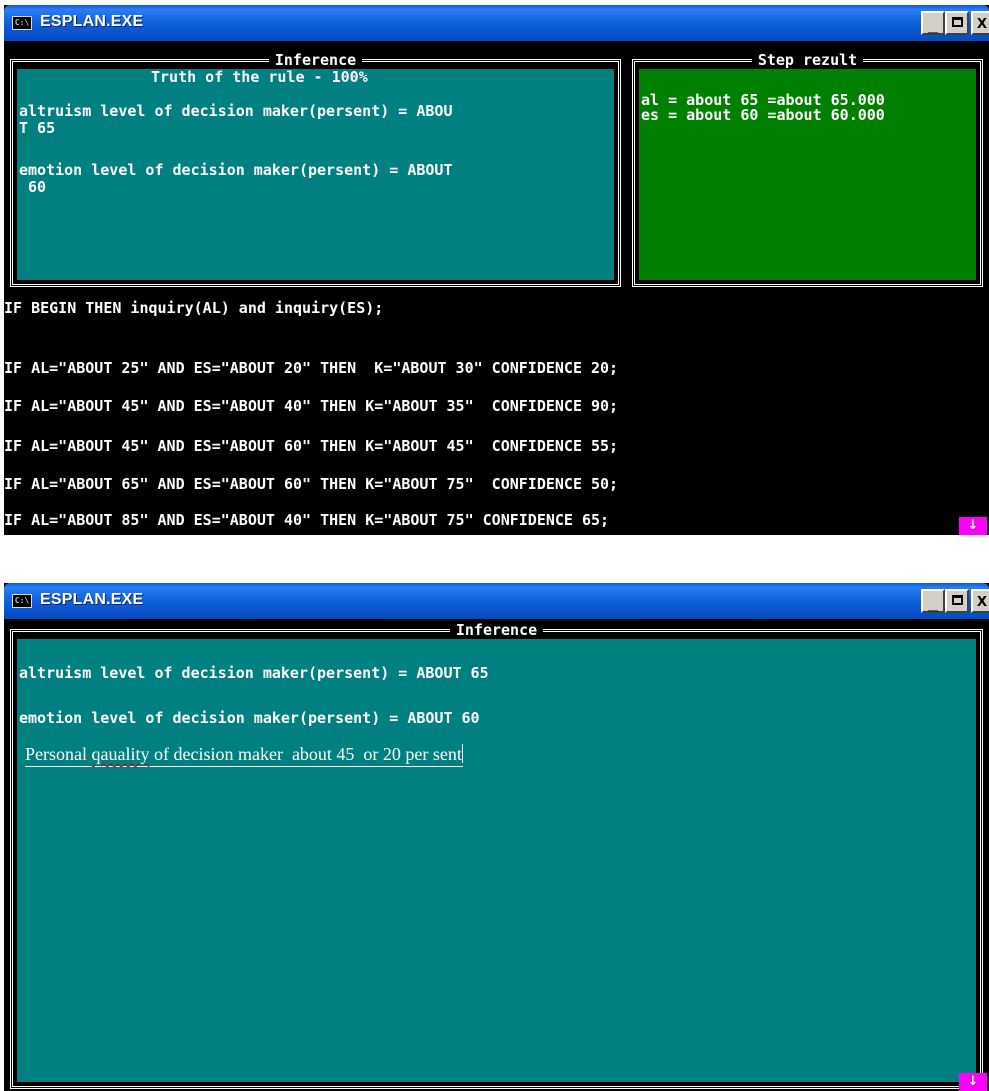  Describe the element at coordinates (807, 60) in the screenshot. I see `step-result-title: Step rezult` at that location.